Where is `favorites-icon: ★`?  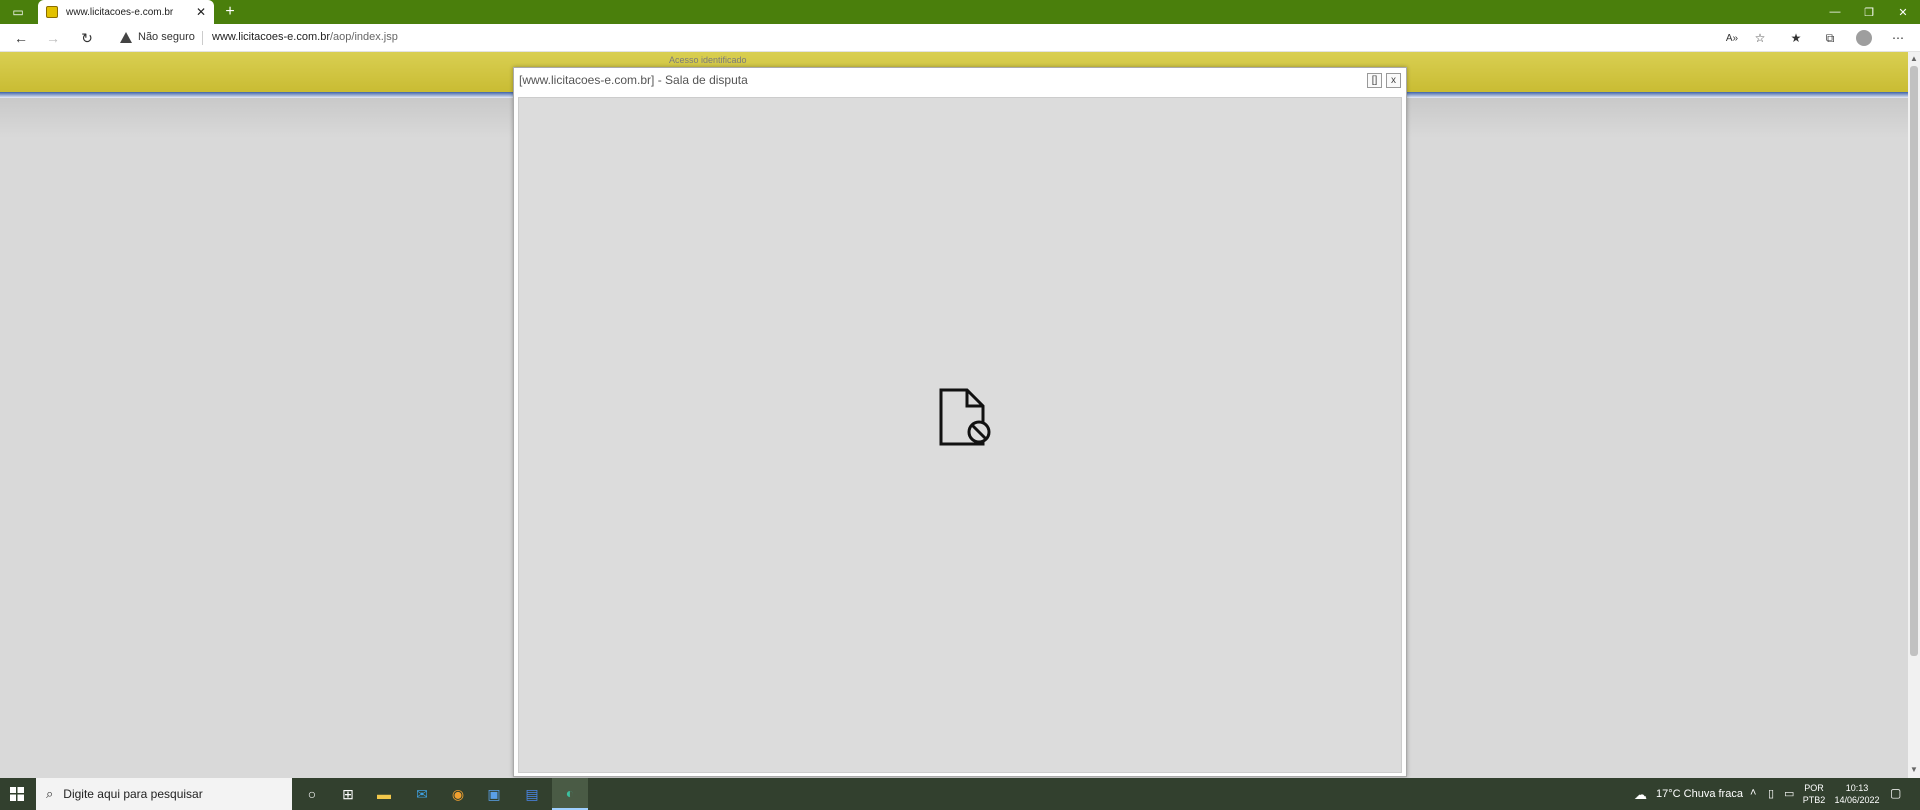
favorites-icon: ★ is located at coordinates (1796, 38).